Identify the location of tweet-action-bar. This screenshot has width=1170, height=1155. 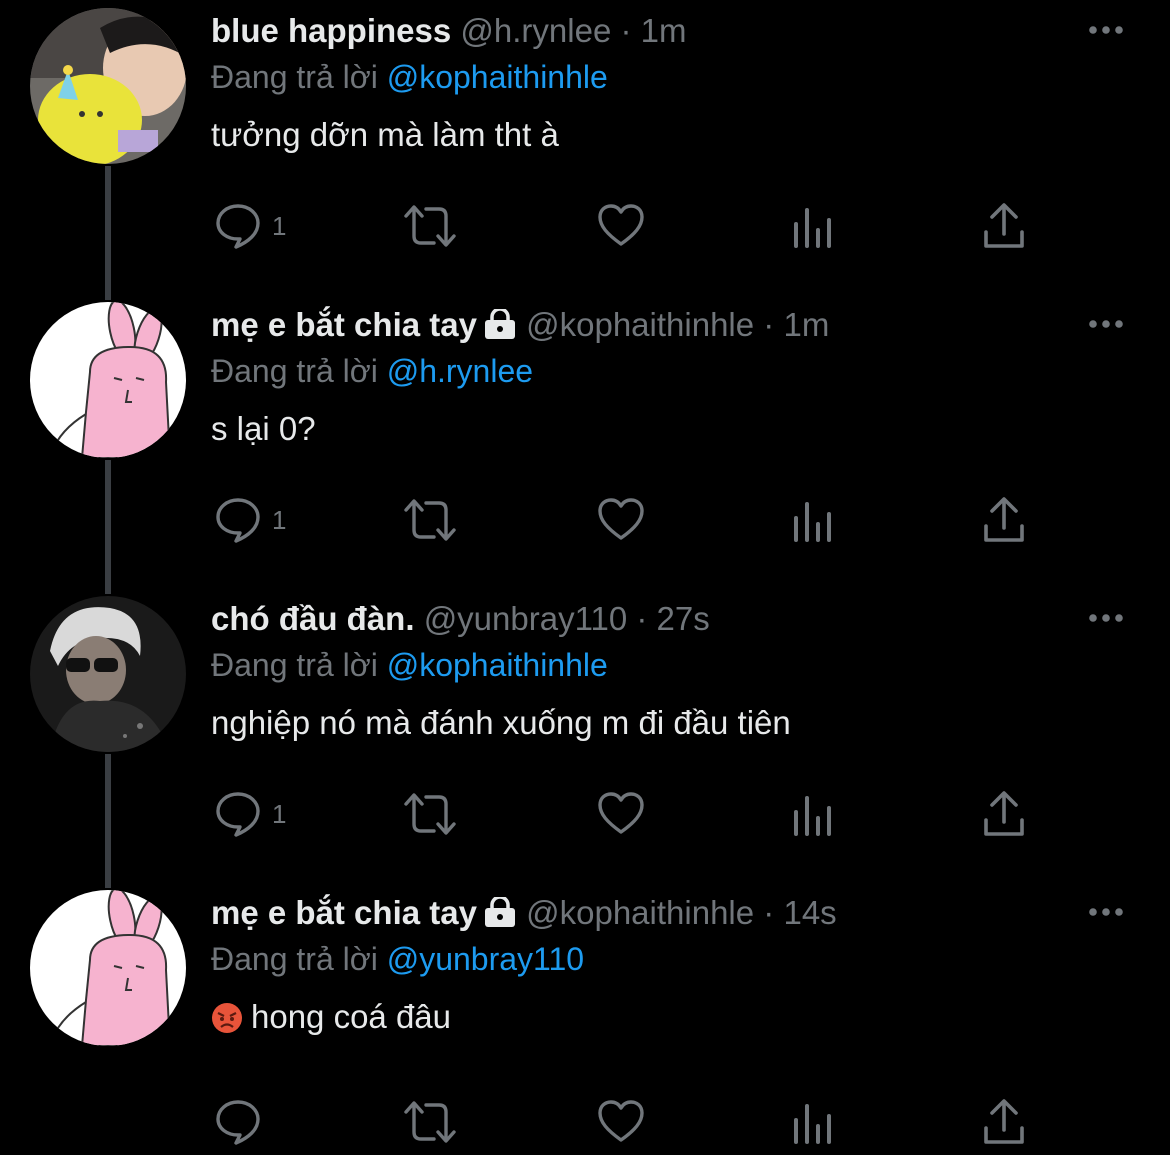
(585, 1124).